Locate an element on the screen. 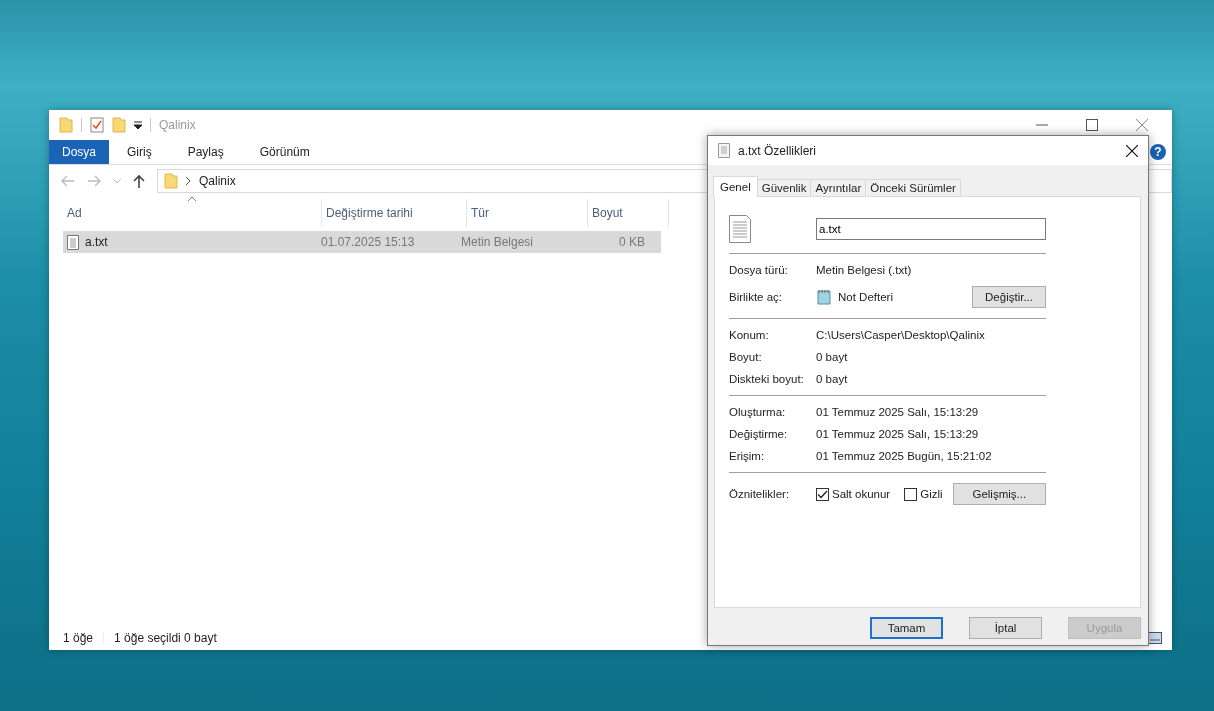  file-name-field: a.txt is located at coordinates (931, 229).